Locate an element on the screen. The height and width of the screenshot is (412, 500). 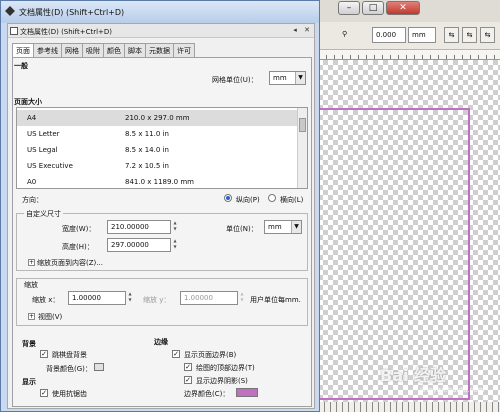
checkerboard-label: 跳棋盘背景 is located at coordinates (69, 355).